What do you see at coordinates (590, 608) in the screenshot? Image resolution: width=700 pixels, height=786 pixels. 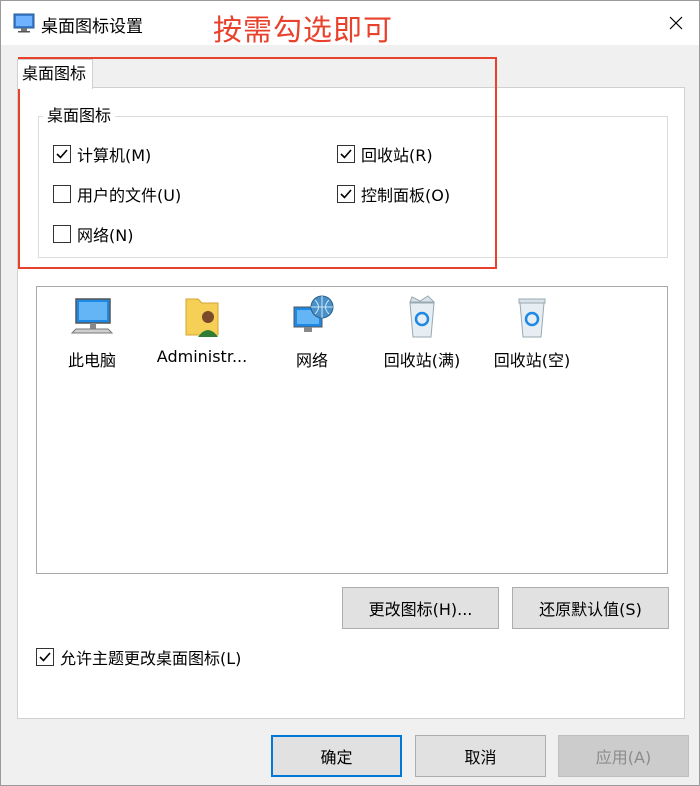 I see `restore-default-button: 还原默认值(S)` at bounding box center [590, 608].